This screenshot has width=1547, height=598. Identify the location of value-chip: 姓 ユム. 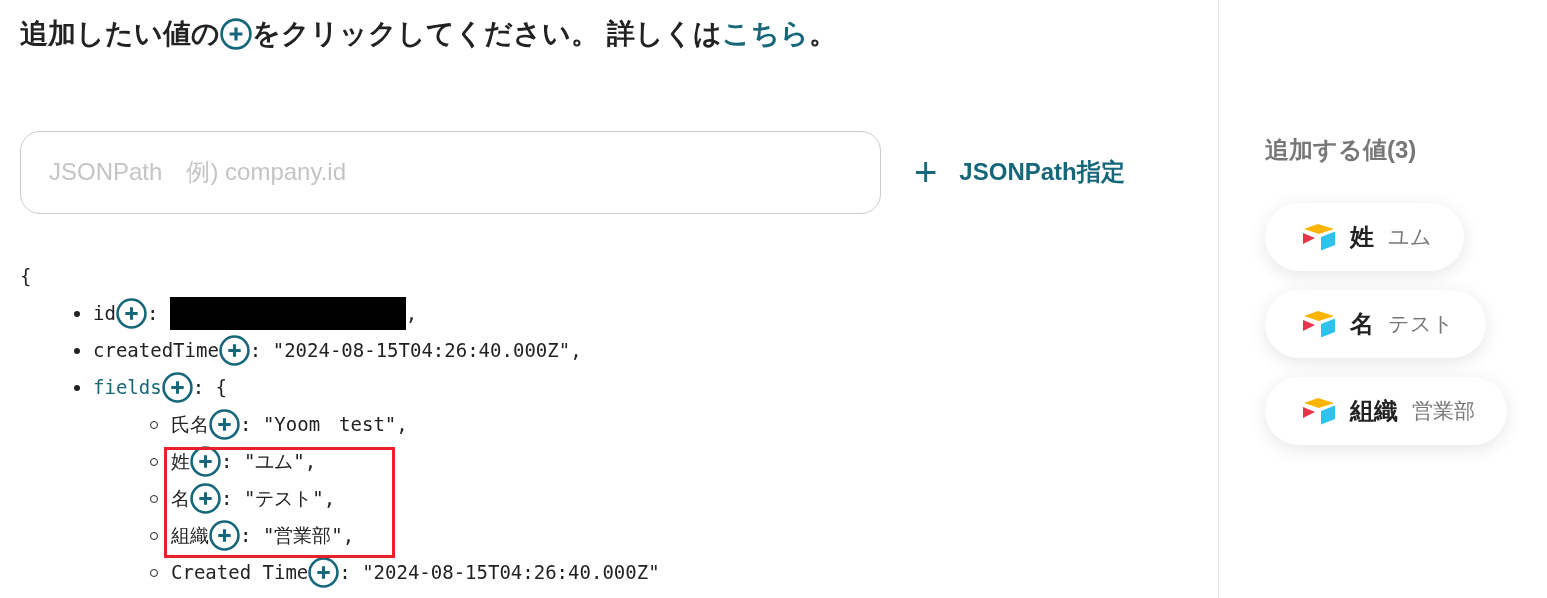
(1364, 237).